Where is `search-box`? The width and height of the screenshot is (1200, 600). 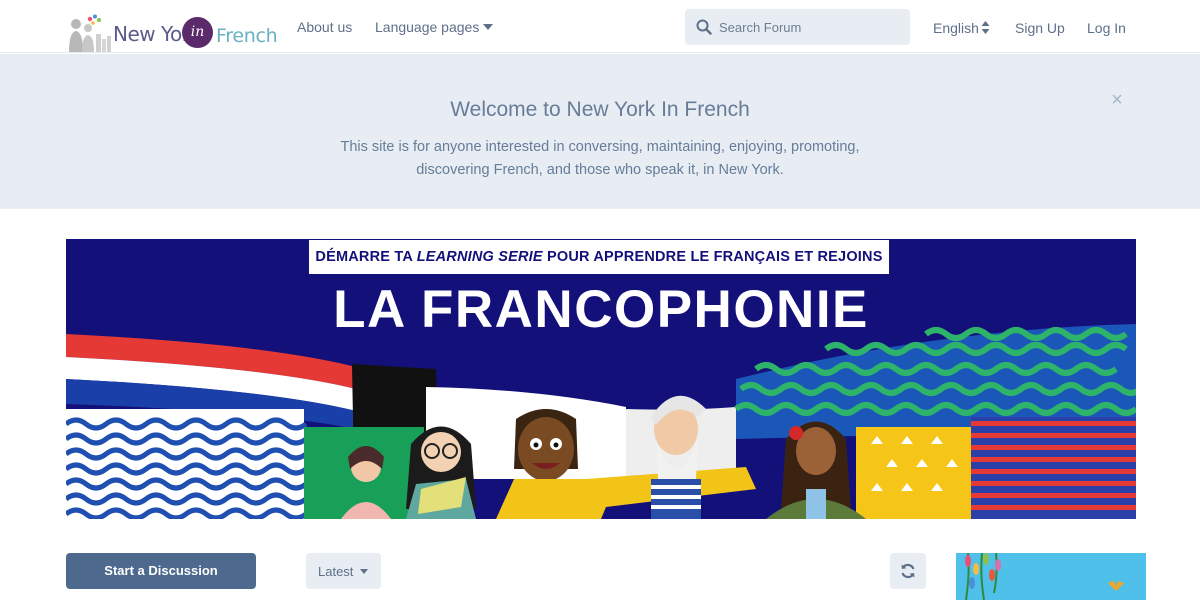
search-box is located at coordinates (797, 27).